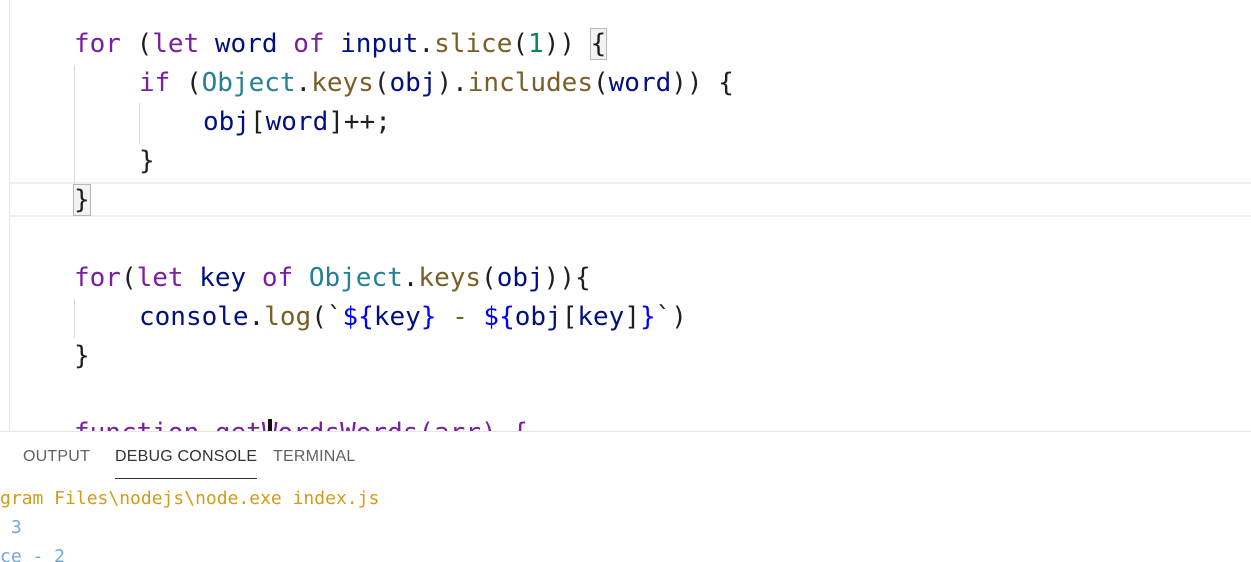 The width and height of the screenshot is (1251, 562). I want to click on code-token: `), so click(671, 317).